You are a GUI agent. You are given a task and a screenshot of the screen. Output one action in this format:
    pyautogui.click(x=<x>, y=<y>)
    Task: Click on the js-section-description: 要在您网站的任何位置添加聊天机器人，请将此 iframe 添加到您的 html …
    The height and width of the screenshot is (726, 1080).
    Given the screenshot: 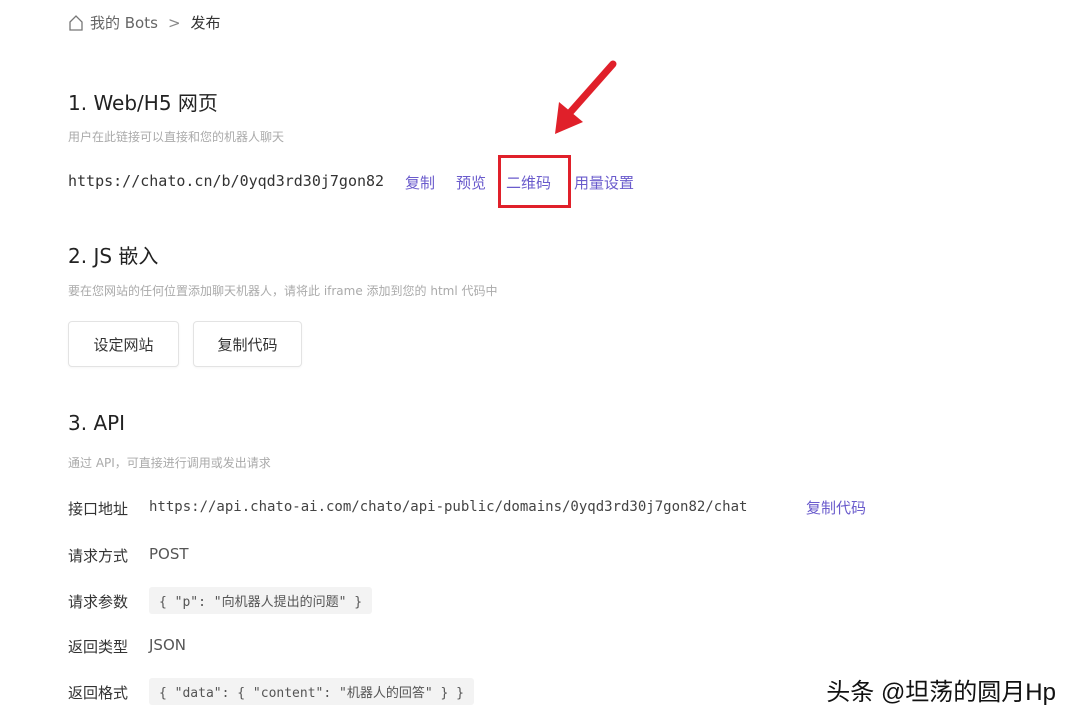 What is the action you would take?
    pyautogui.click(x=283, y=291)
    